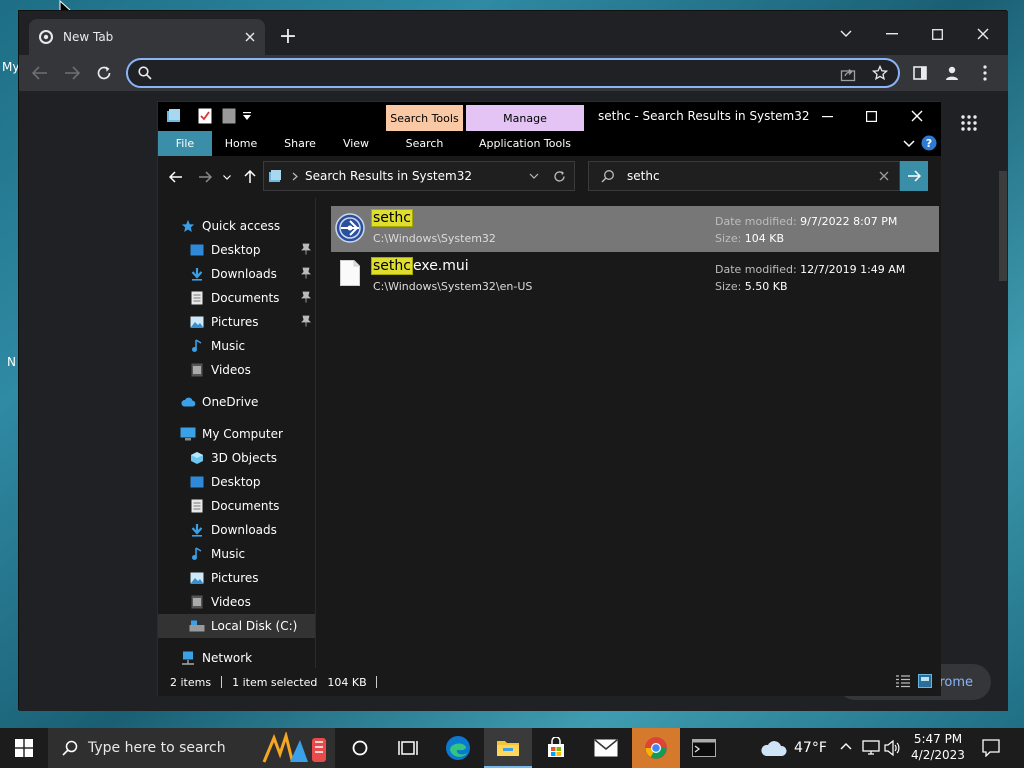 This screenshot has width=1024, height=768. I want to click on explorer-close-button, so click(917, 116).